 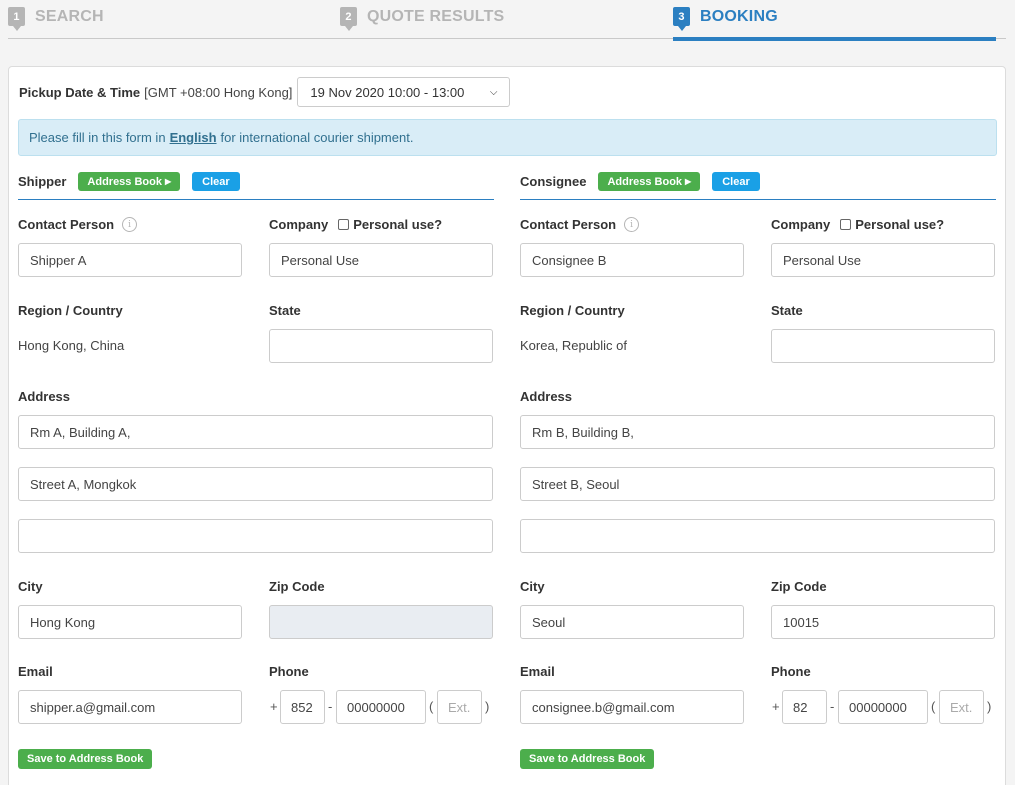 I want to click on consignee-address-book-button: Address Book ▶, so click(x=649, y=181).